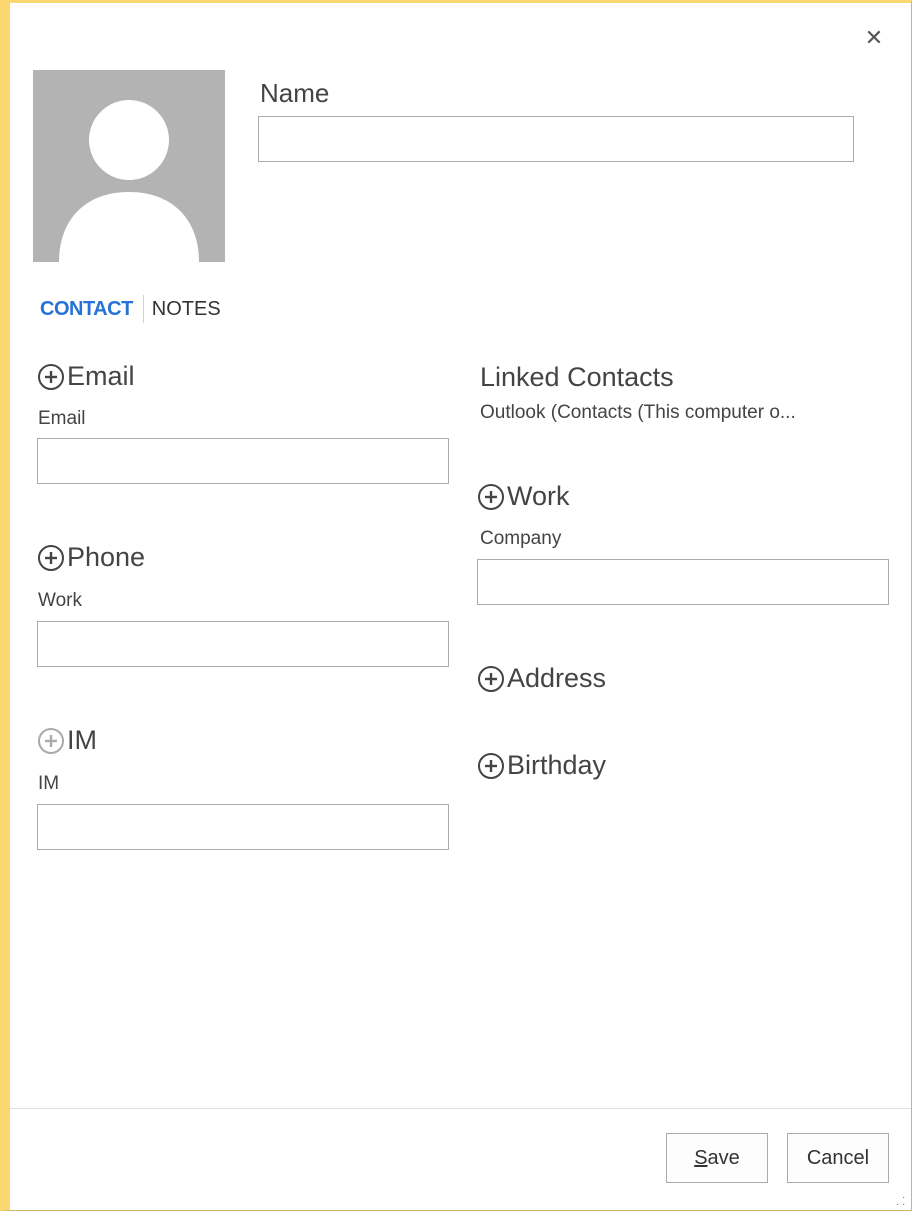 The width and height of the screenshot is (912, 1211). What do you see at coordinates (143, 309) in the screenshot?
I see `tab-divider` at bounding box center [143, 309].